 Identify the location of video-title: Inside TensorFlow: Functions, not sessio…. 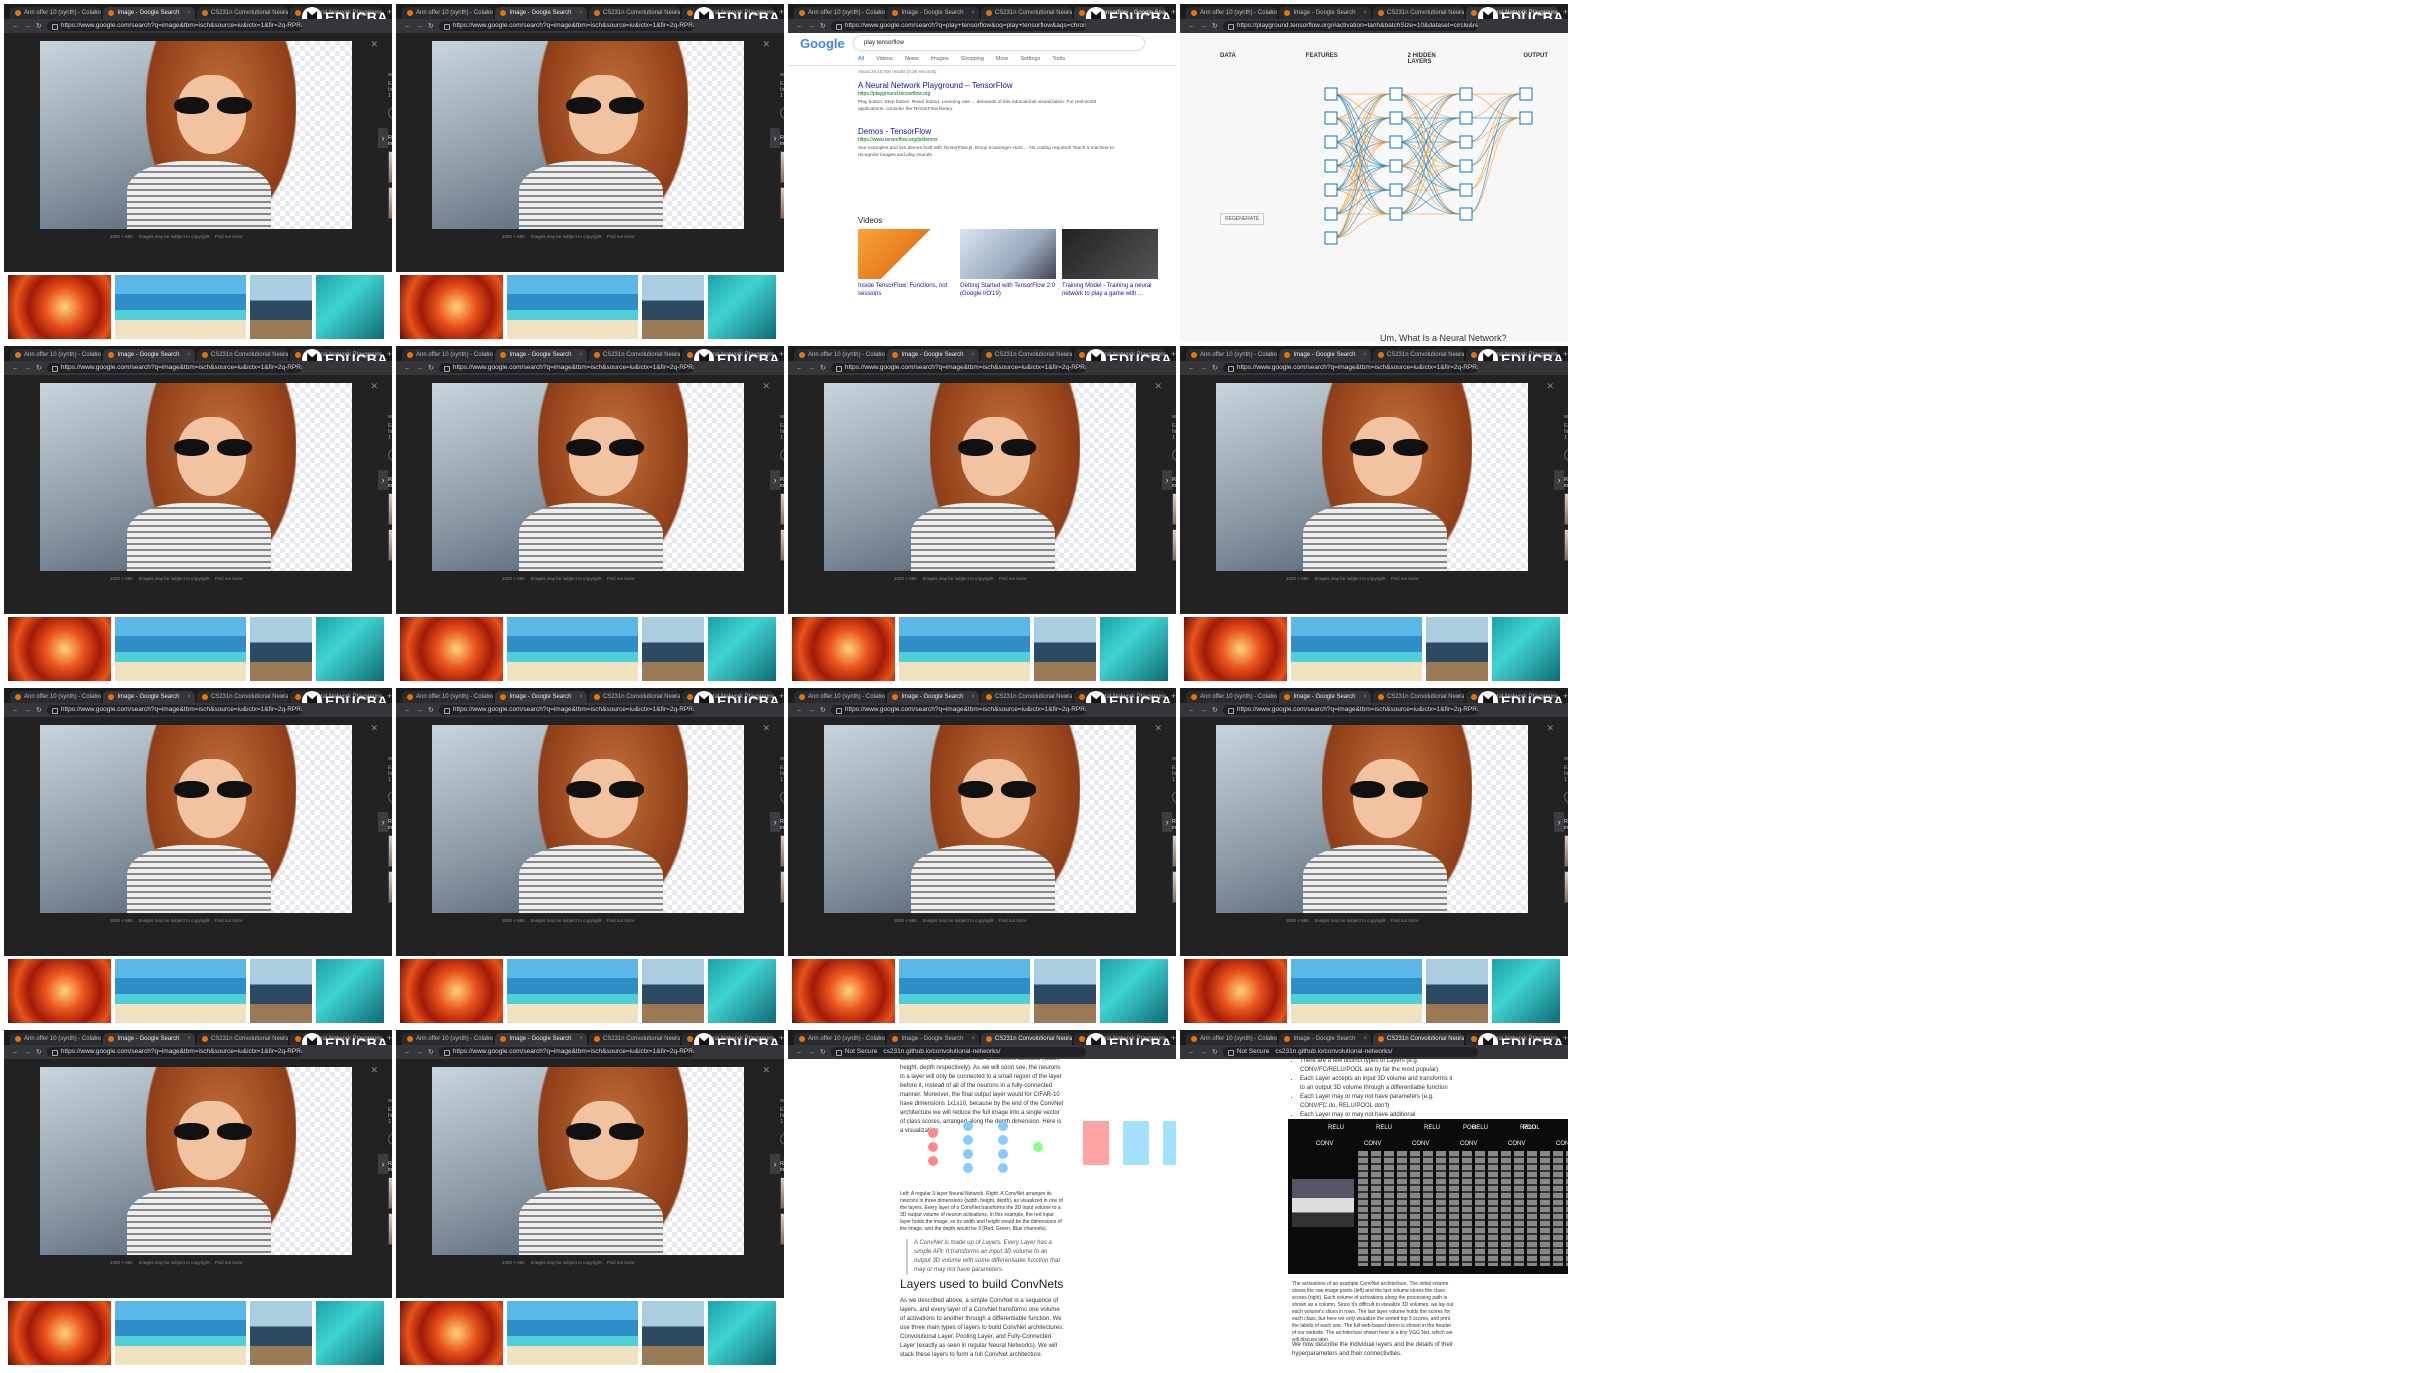
(906, 290).